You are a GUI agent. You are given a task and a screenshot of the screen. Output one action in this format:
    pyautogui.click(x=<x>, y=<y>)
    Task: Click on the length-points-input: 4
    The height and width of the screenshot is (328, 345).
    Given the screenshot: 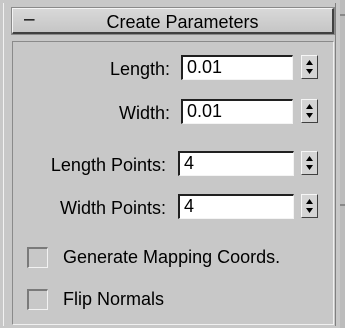 What is the action you would take?
    pyautogui.click(x=236, y=163)
    